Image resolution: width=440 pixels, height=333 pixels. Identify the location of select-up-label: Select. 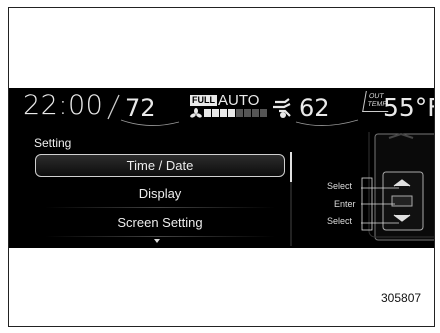
(340, 186).